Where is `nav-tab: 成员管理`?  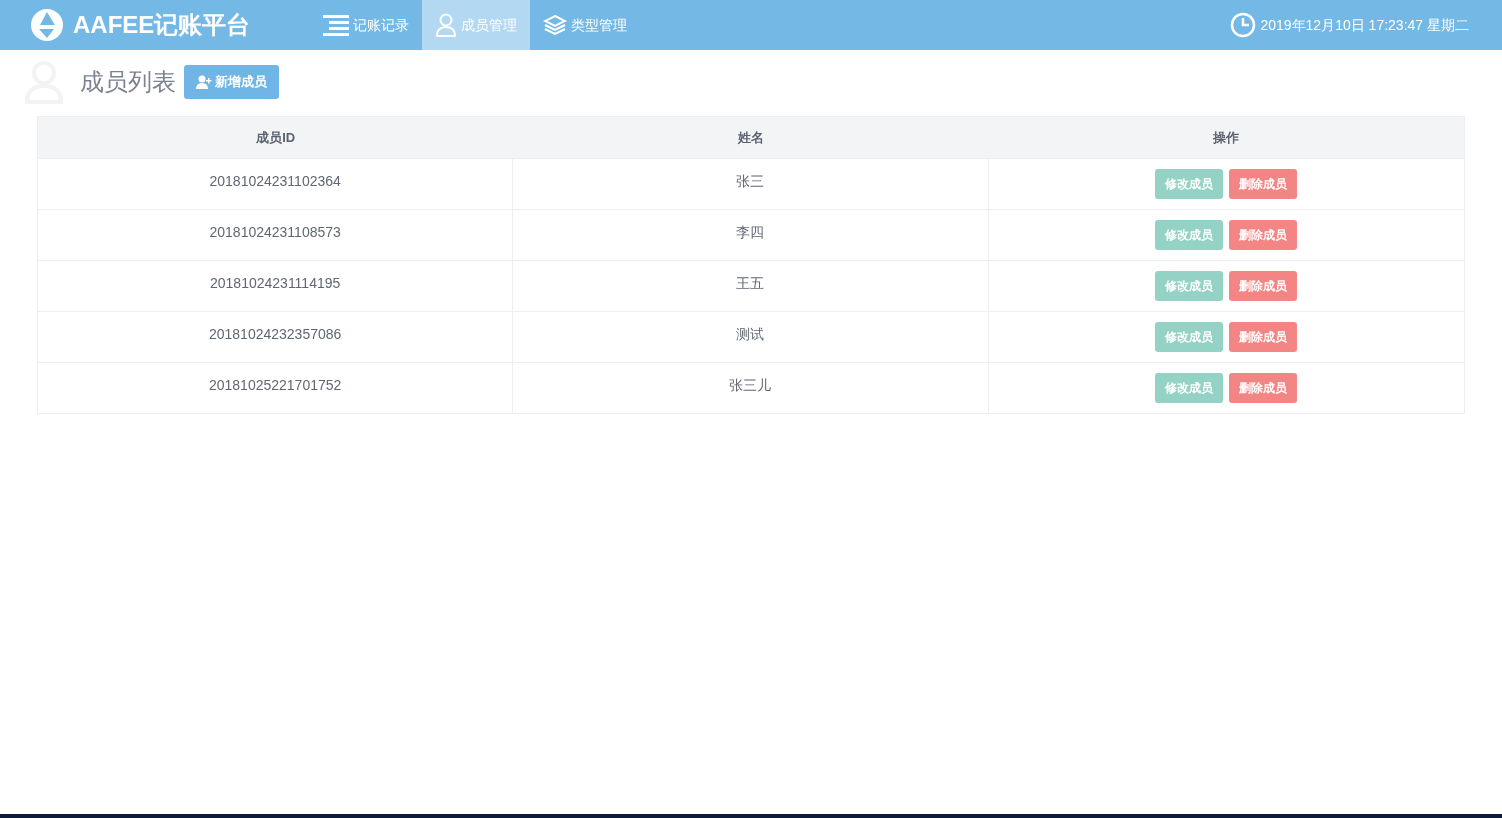
nav-tab: 成员管理 is located at coordinates (476, 25).